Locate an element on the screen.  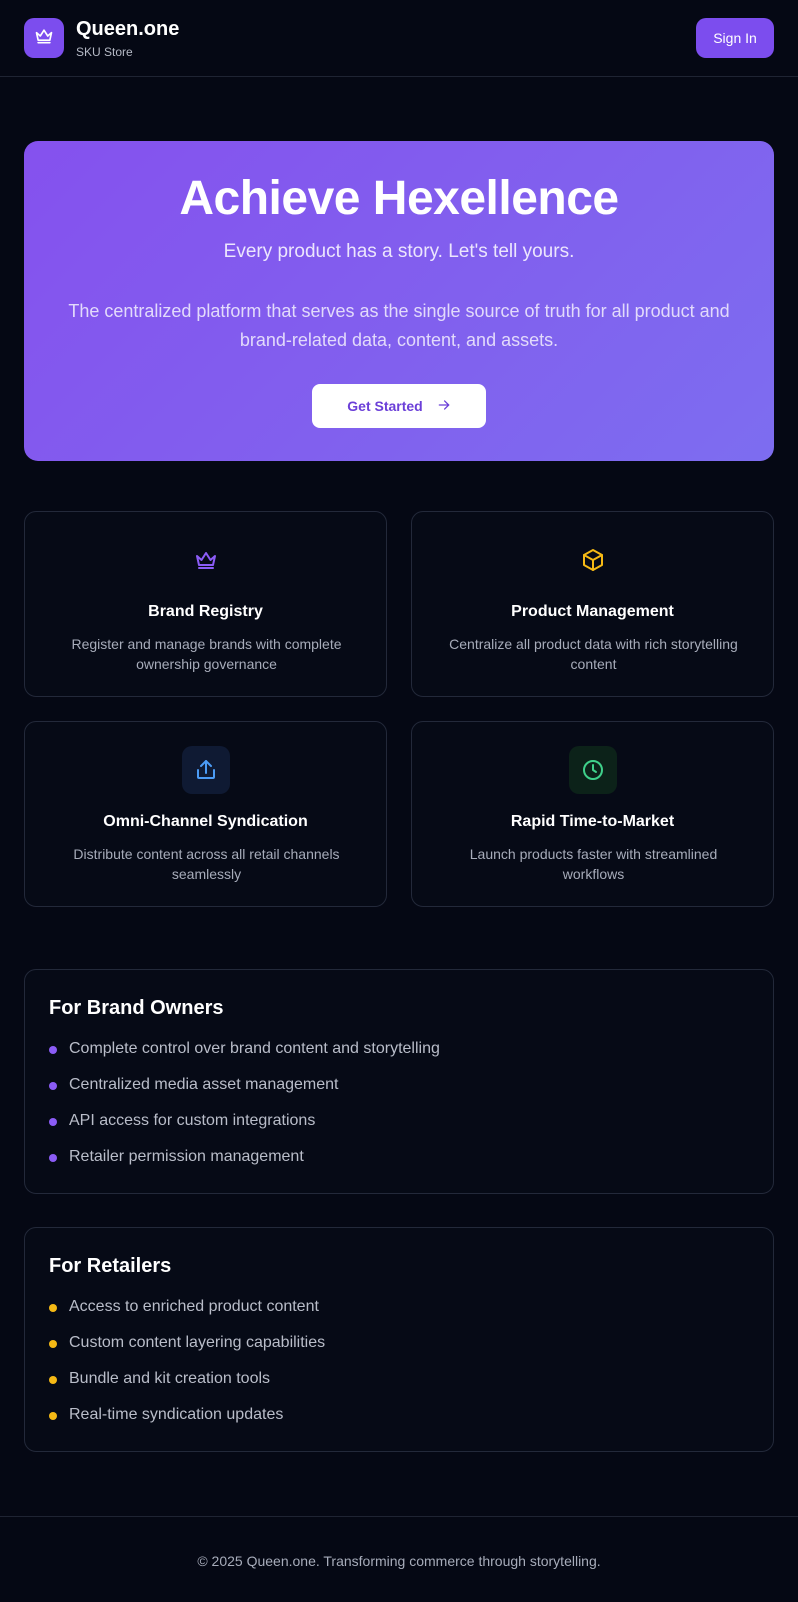
list-item: Retailer permission management is located at coordinates (244, 1166).